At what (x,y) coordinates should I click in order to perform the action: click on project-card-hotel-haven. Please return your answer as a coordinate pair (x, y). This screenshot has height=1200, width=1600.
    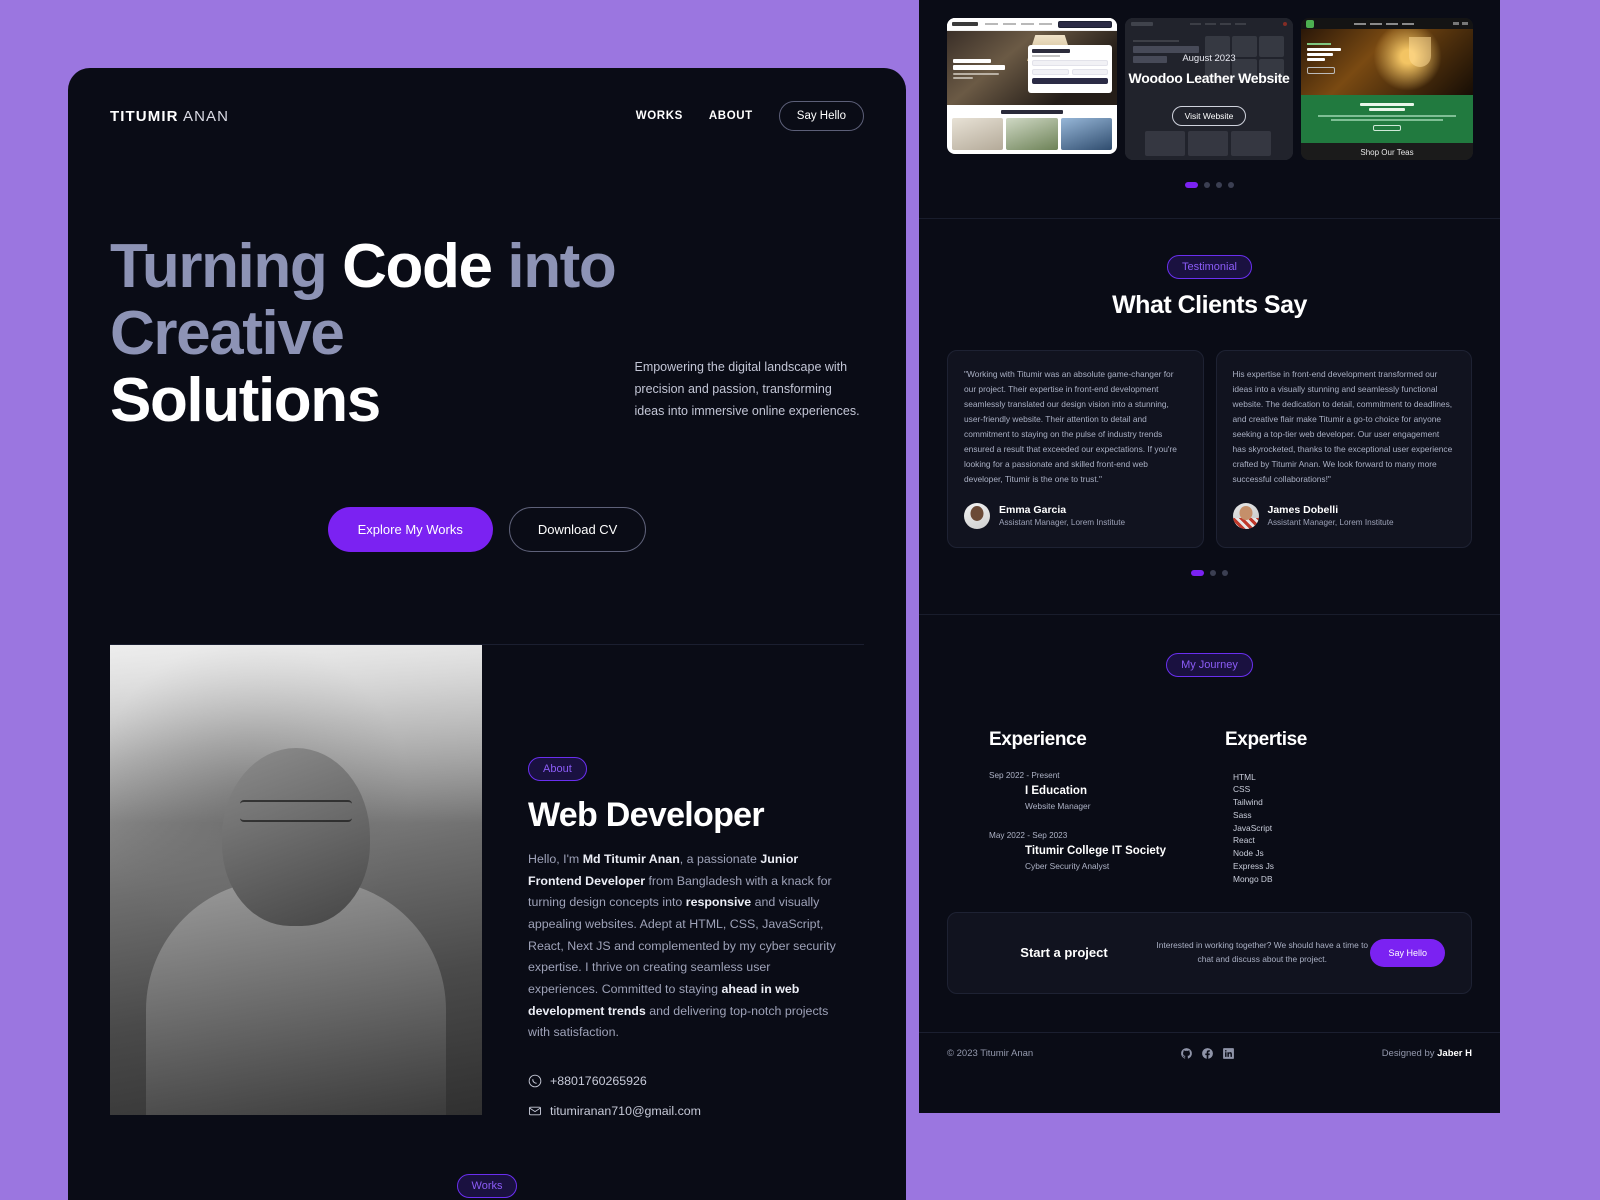
    Looking at the image, I should click on (1032, 86).